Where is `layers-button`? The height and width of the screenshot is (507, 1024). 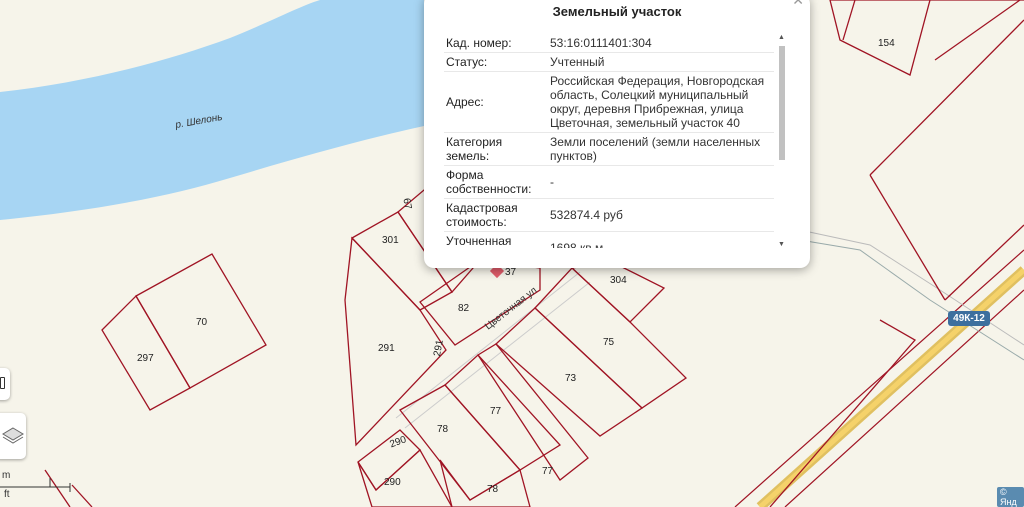
layers-button is located at coordinates (13, 436).